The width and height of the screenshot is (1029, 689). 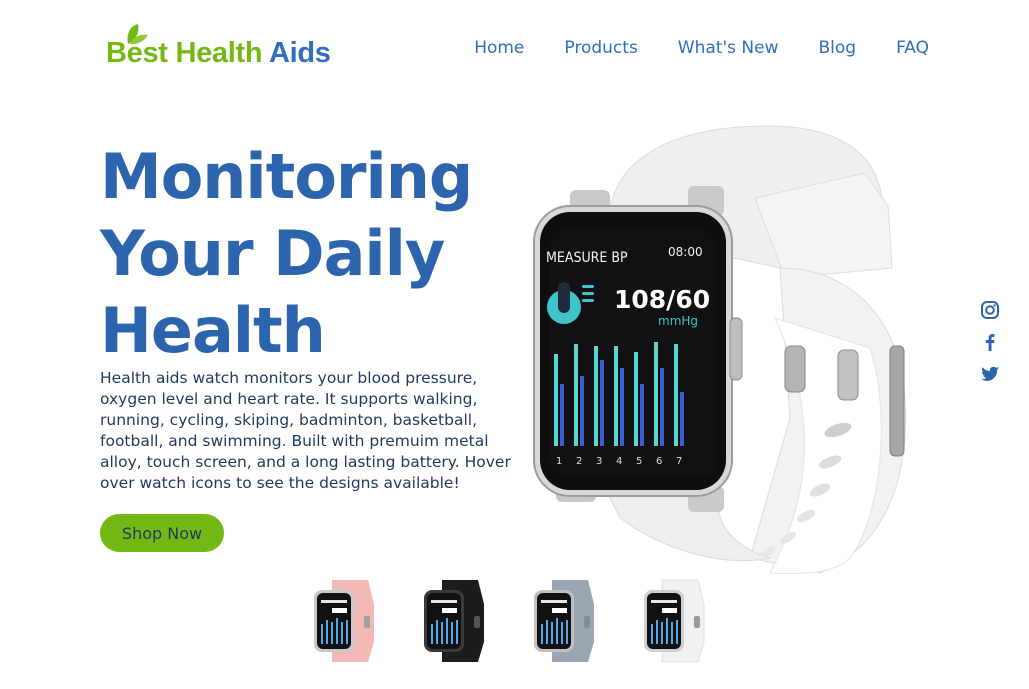 What do you see at coordinates (990, 374) in the screenshot?
I see `twitter-icon` at bounding box center [990, 374].